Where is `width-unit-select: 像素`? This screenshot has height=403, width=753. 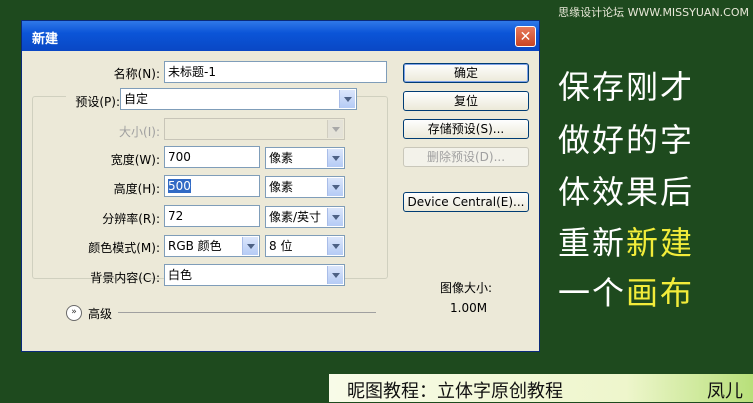 width-unit-select: 像素 is located at coordinates (305, 158).